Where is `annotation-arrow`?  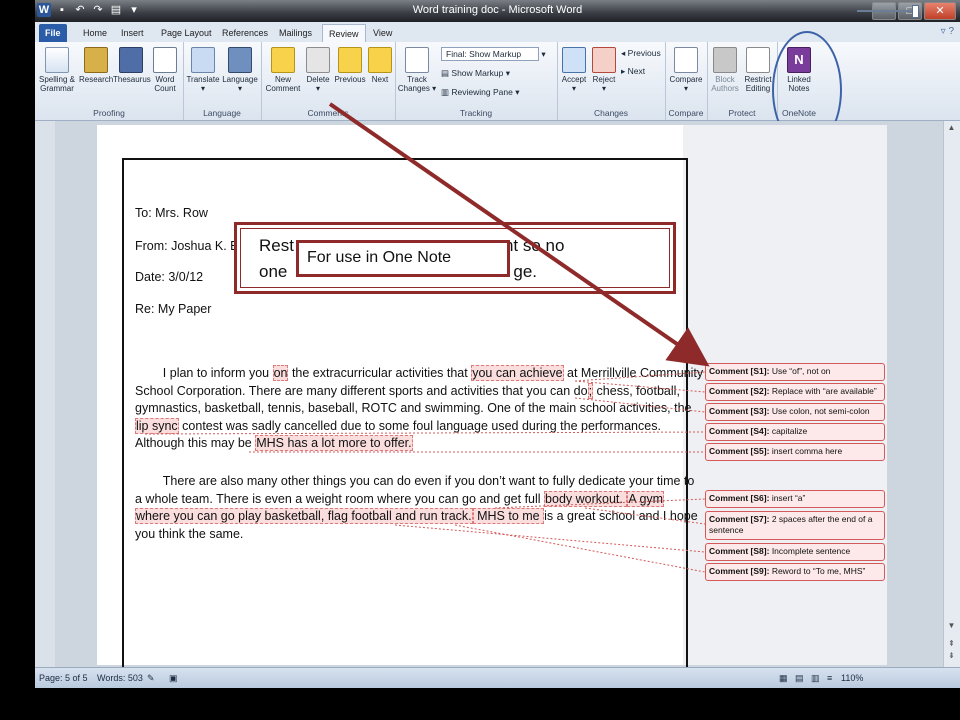 annotation-arrow is located at coordinates (519, 234).